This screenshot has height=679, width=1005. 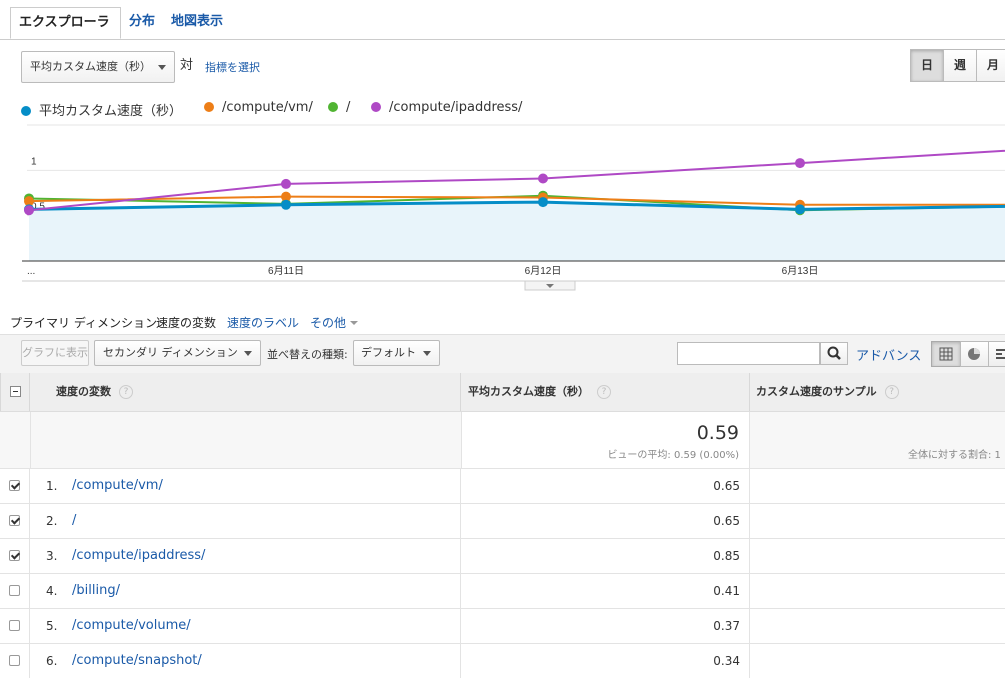 I want to click on row-dimension-link: /compute/snapshot/, so click(x=137, y=661).